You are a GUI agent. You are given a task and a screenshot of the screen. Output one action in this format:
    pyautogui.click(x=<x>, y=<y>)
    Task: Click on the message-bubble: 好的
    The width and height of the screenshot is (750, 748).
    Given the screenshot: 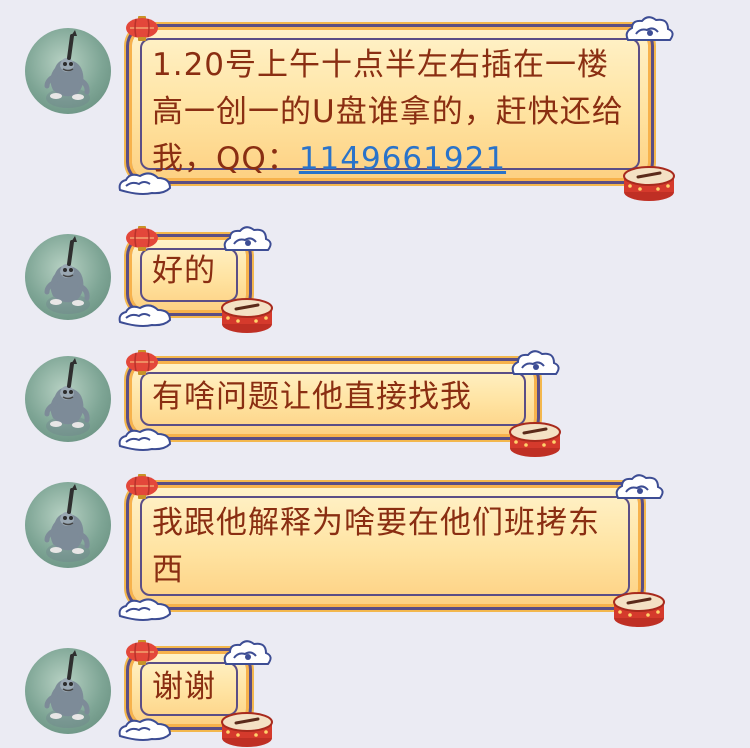 What is the action you would take?
    pyautogui.click(x=192, y=276)
    